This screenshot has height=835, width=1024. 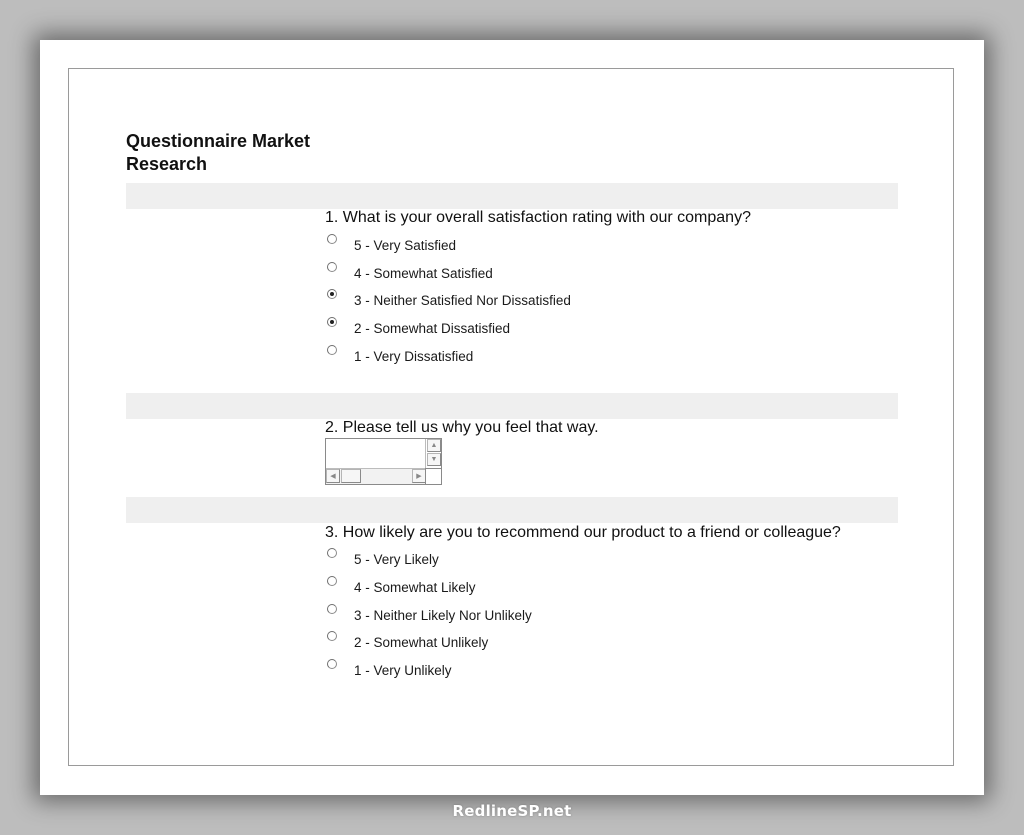 What do you see at coordinates (432, 328) in the screenshot?
I see `option-label: 2 - Somewhat Dissatisfied` at bounding box center [432, 328].